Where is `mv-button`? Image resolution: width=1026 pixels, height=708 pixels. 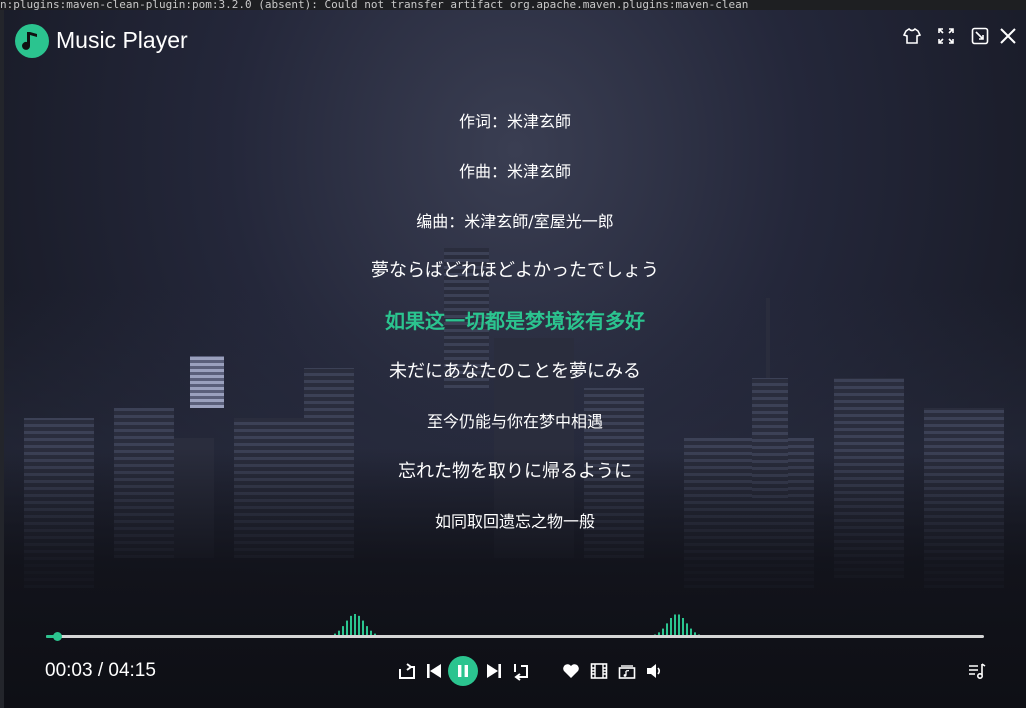 mv-button is located at coordinates (599, 671).